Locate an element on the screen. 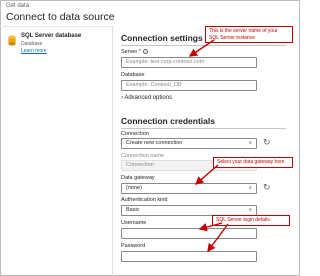 The width and height of the screenshot is (320, 276). annotation-arrows is located at coordinates (208, 146).